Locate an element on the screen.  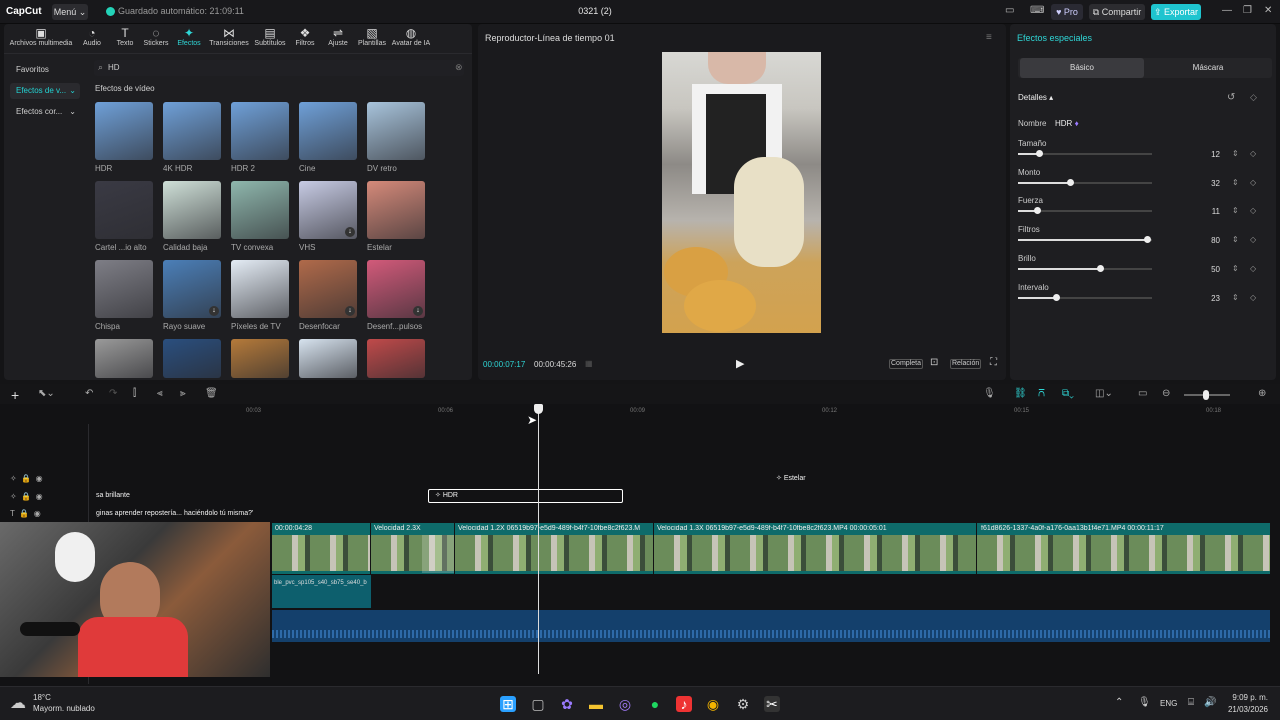
preview-axis-icon: ◫⌄ is located at coordinates (1104, 393).